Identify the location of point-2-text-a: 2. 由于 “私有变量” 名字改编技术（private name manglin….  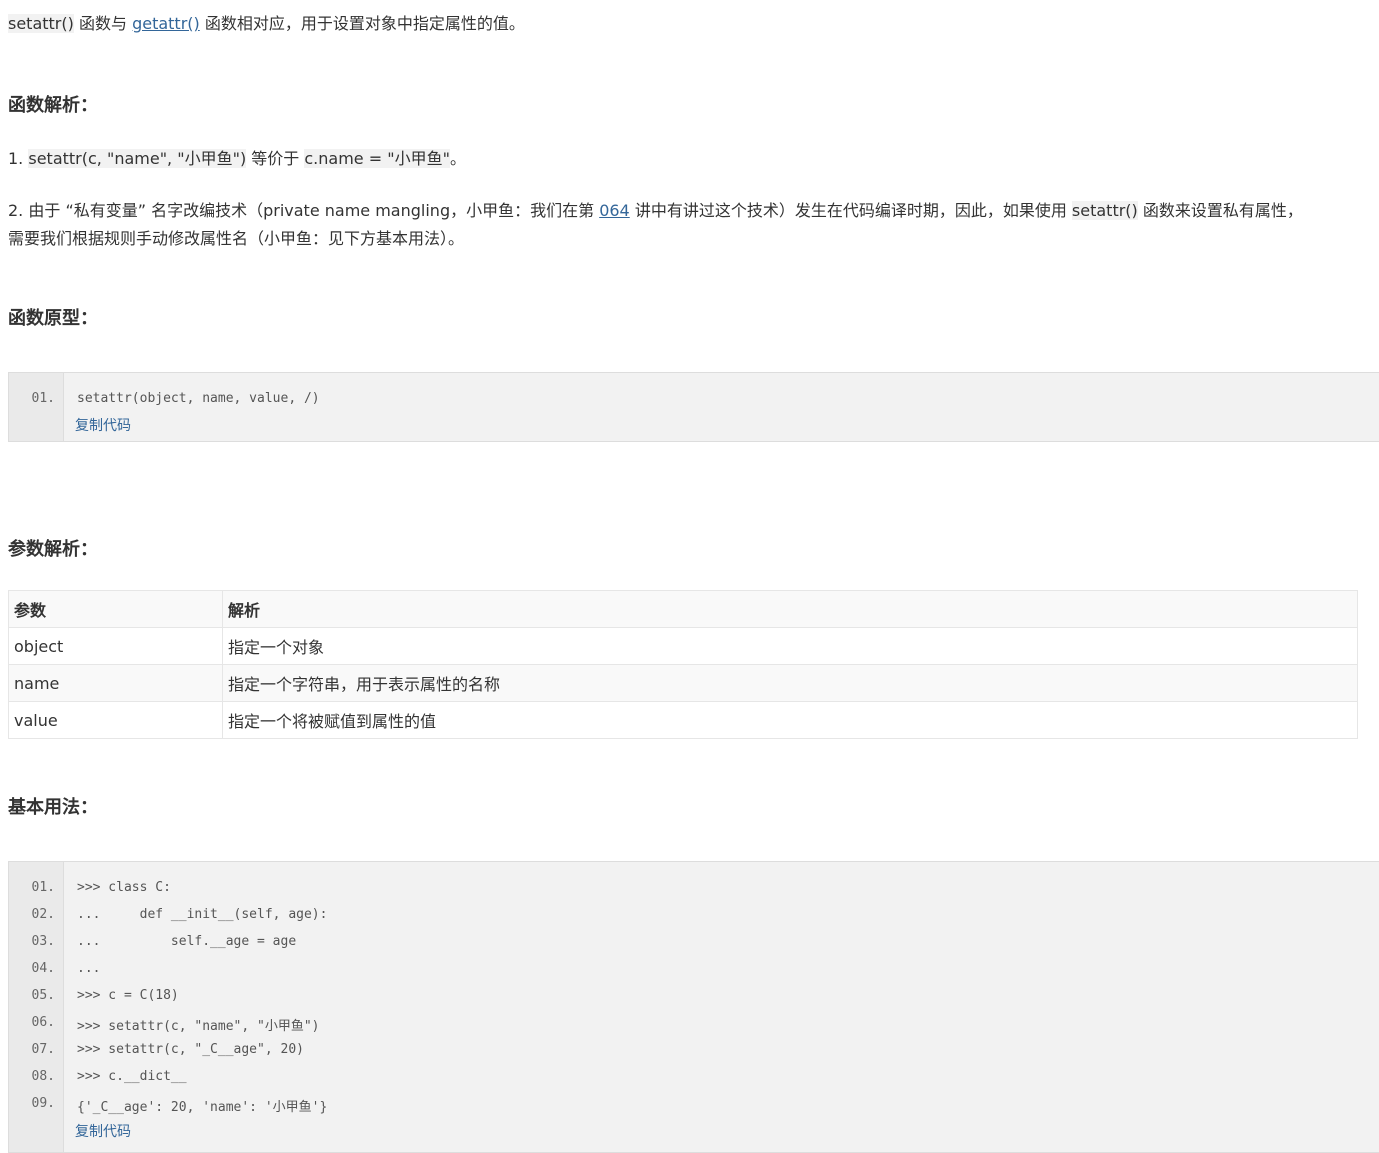
(304, 210).